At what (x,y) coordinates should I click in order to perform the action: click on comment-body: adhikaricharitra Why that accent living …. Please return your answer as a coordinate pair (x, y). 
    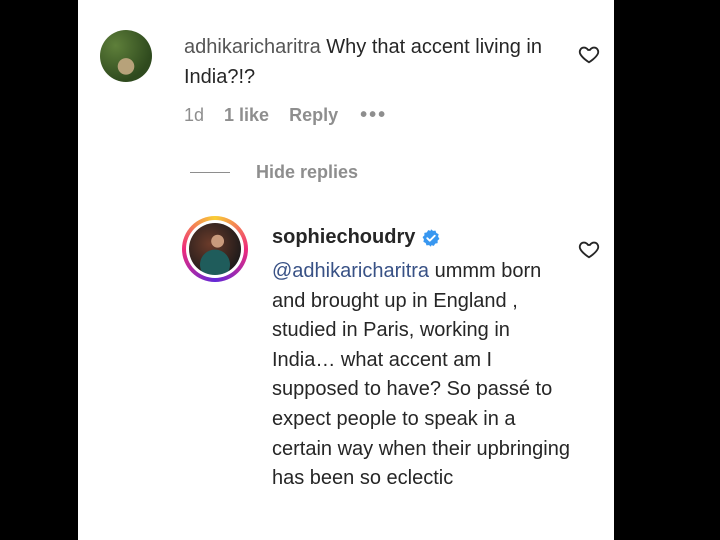
    Looking at the image, I should click on (364, 62).